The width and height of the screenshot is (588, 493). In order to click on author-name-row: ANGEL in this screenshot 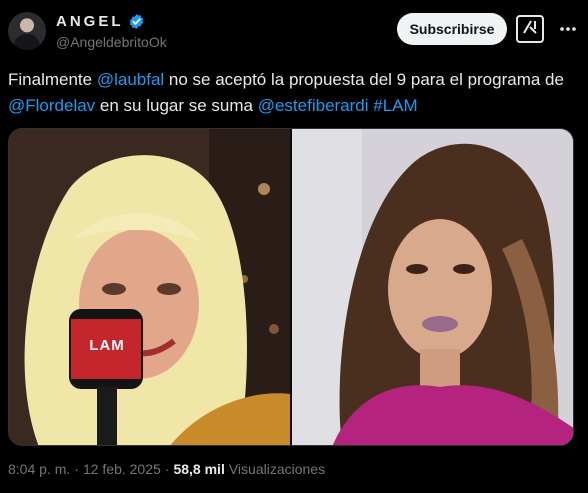, I will do `click(100, 21)`.